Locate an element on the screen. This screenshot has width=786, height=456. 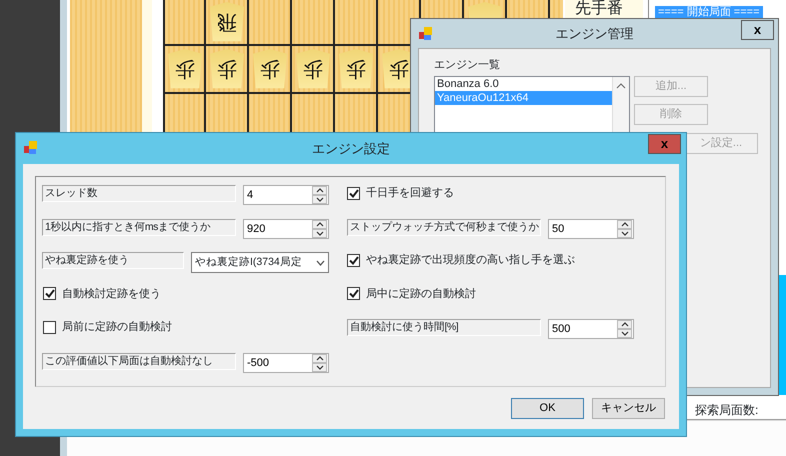
search-nodes-label: 探索局面数: is located at coordinates (736, 411).